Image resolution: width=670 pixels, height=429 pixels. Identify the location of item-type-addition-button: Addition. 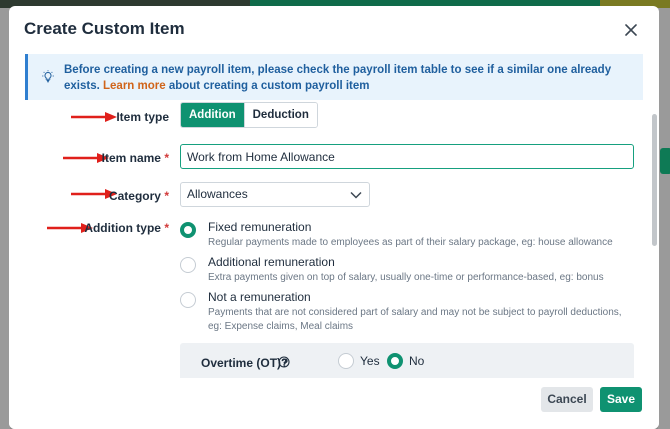
(212, 115).